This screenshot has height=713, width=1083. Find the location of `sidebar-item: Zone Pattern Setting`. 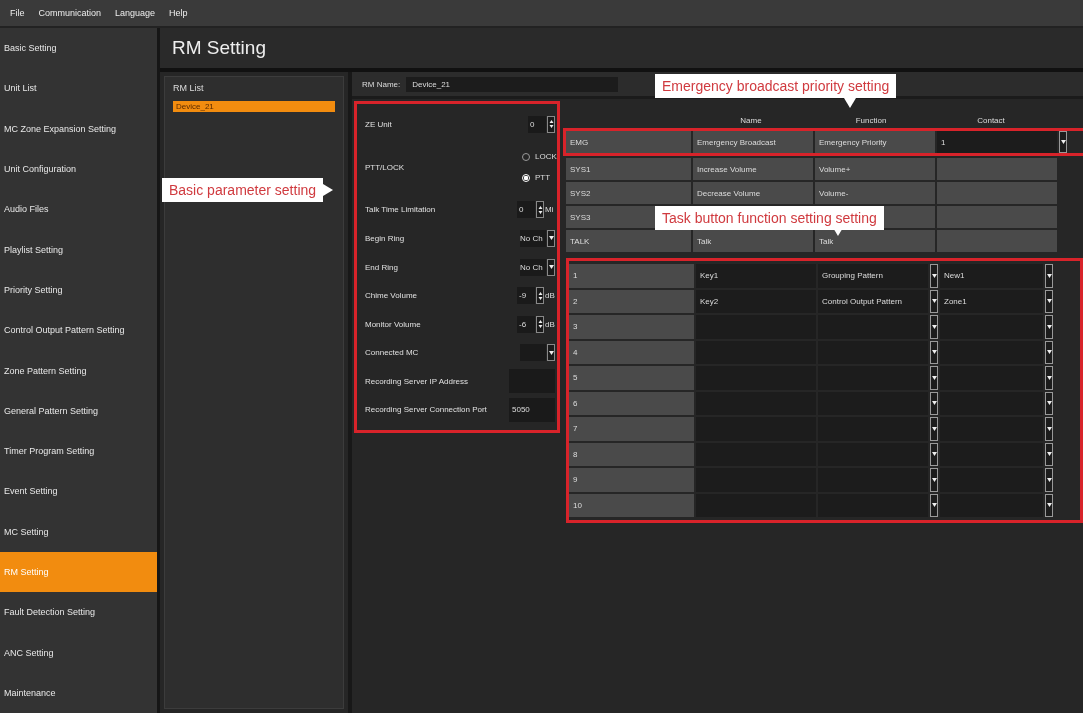

sidebar-item: Zone Pattern Setting is located at coordinates (78, 370).